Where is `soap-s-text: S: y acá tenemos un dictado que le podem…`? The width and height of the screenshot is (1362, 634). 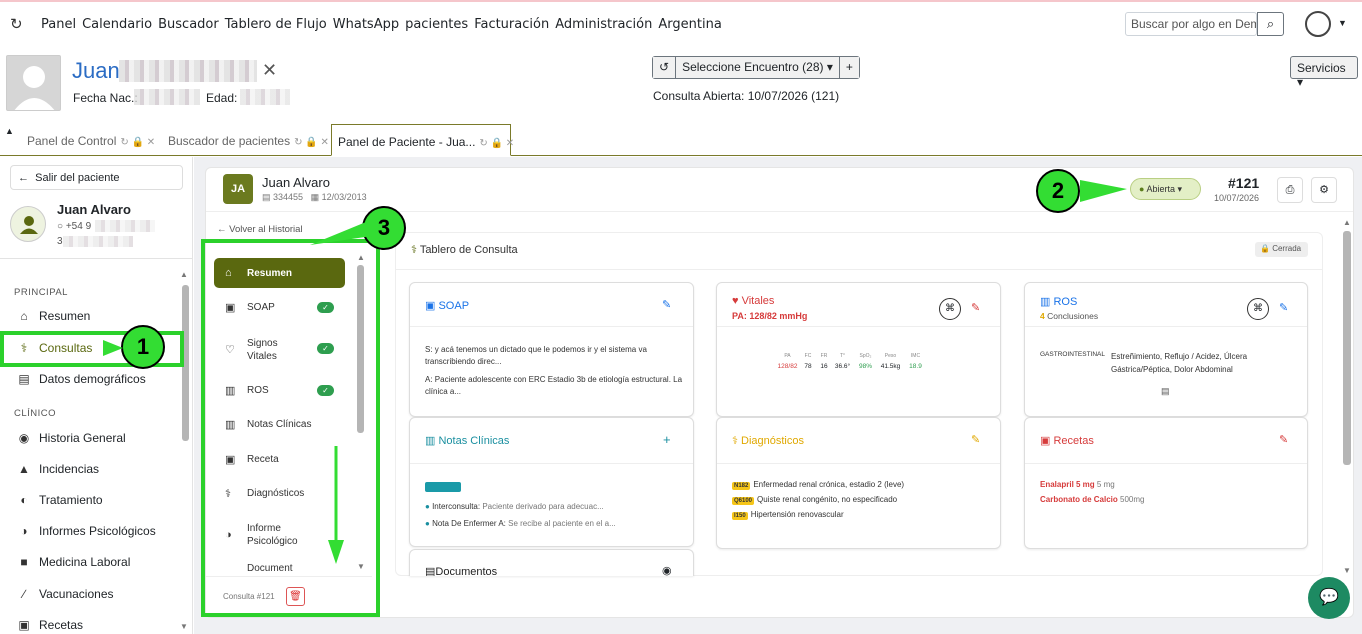
soap-s-text: S: y acá tenemos un dictado que le podem… is located at coordinates (536, 355).